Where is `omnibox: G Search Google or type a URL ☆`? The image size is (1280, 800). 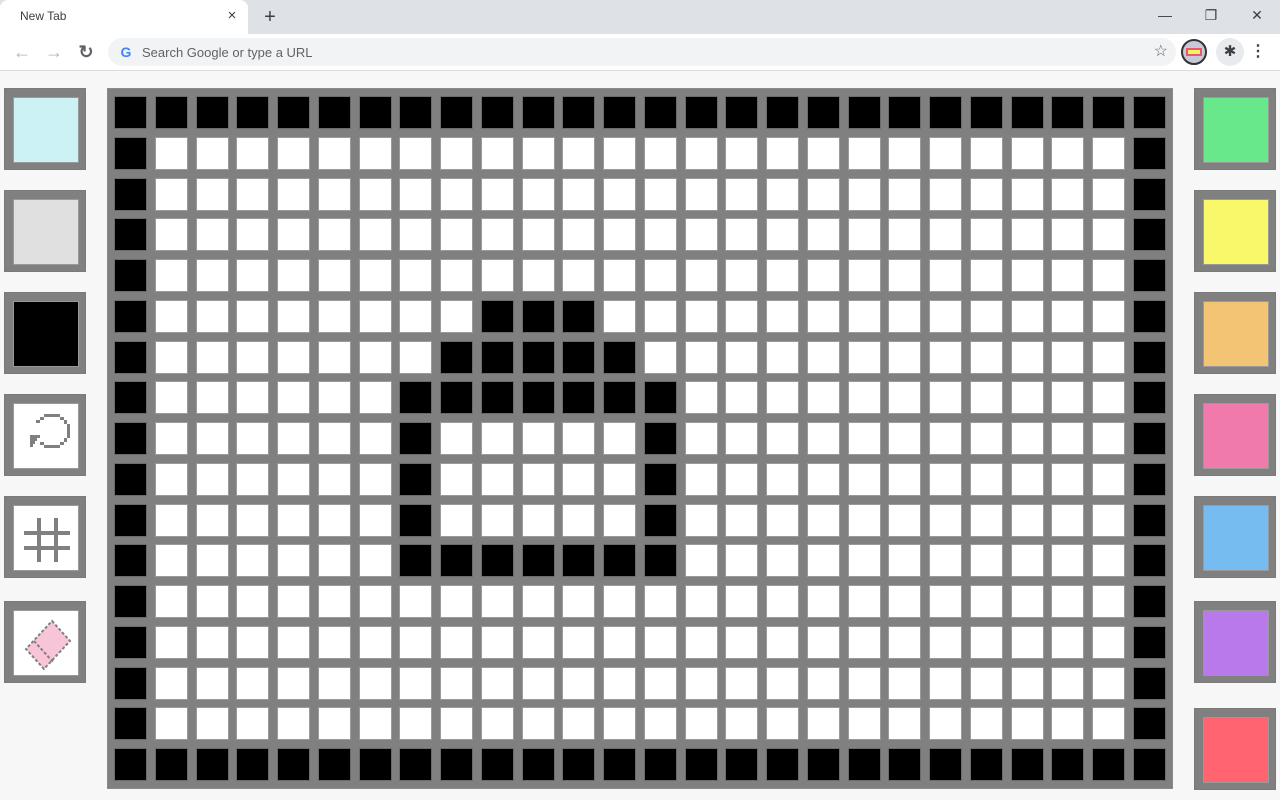
omnibox: G Search Google or type a URL ☆ is located at coordinates (642, 52).